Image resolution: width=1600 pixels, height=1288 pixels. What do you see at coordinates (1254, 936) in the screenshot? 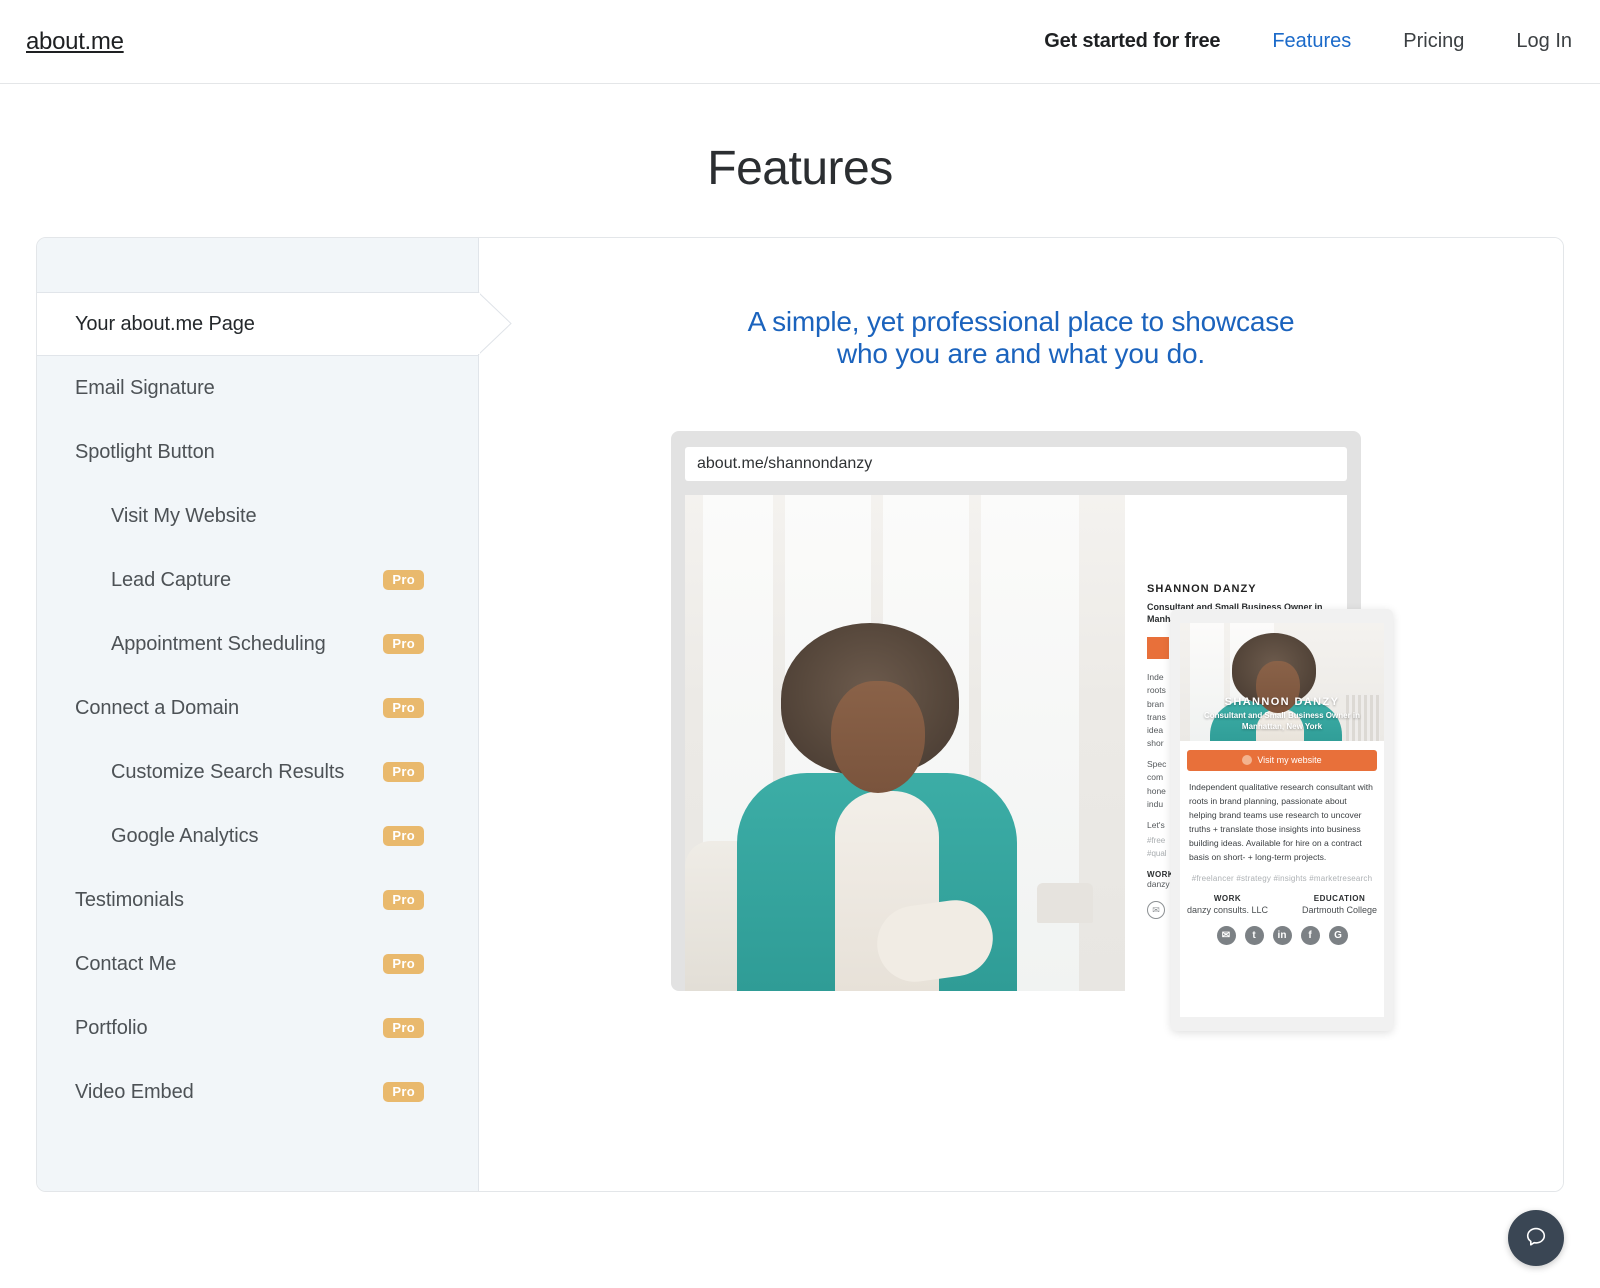
I see `twitter-icon: t` at bounding box center [1254, 936].